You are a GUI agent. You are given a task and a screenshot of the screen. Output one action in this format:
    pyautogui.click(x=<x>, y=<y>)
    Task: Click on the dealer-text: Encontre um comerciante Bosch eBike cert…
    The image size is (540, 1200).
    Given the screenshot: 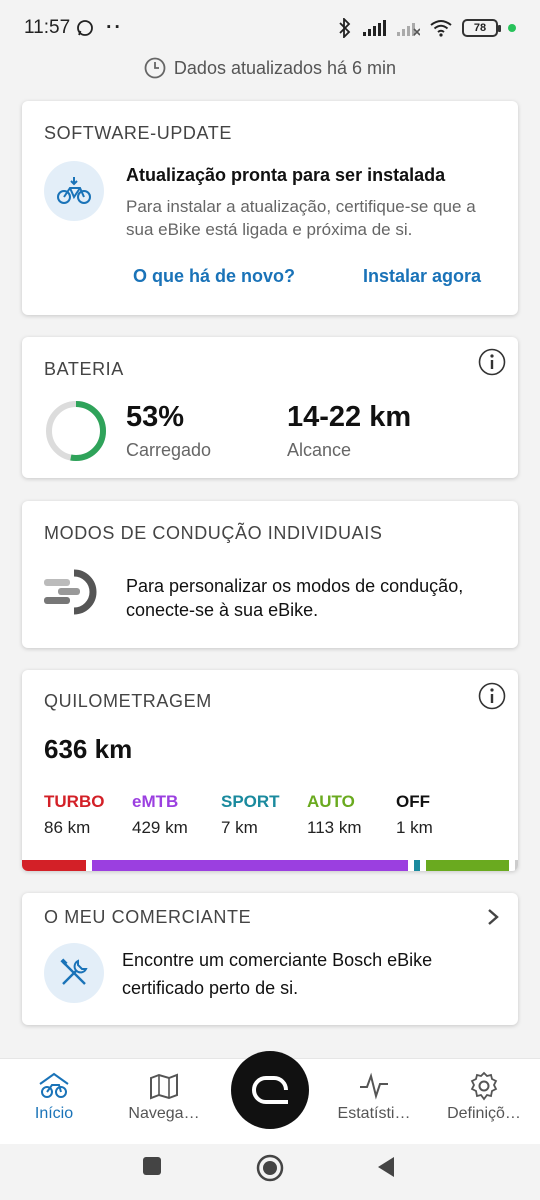 What is the action you would take?
    pyautogui.click(x=277, y=974)
    